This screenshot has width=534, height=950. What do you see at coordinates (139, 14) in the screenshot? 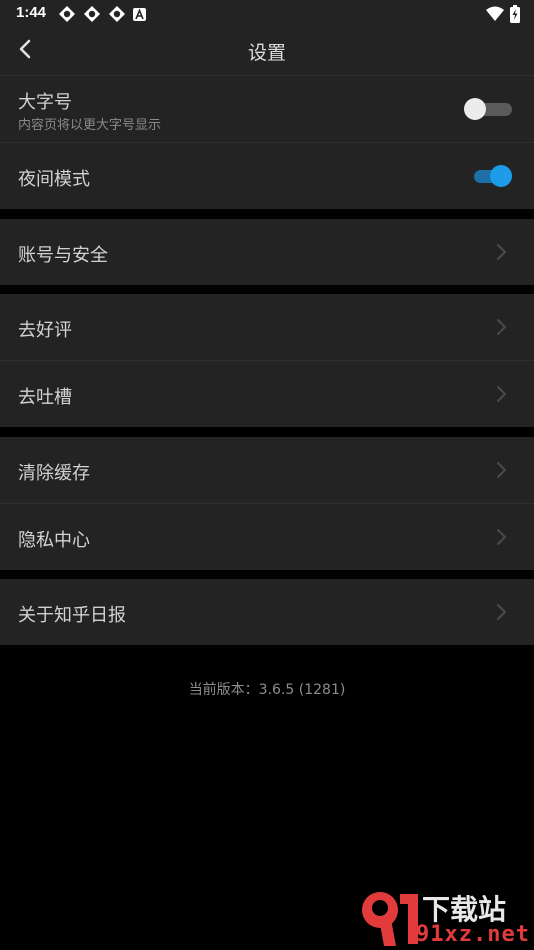
I see `font-a-icon` at bounding box center [139, 14].